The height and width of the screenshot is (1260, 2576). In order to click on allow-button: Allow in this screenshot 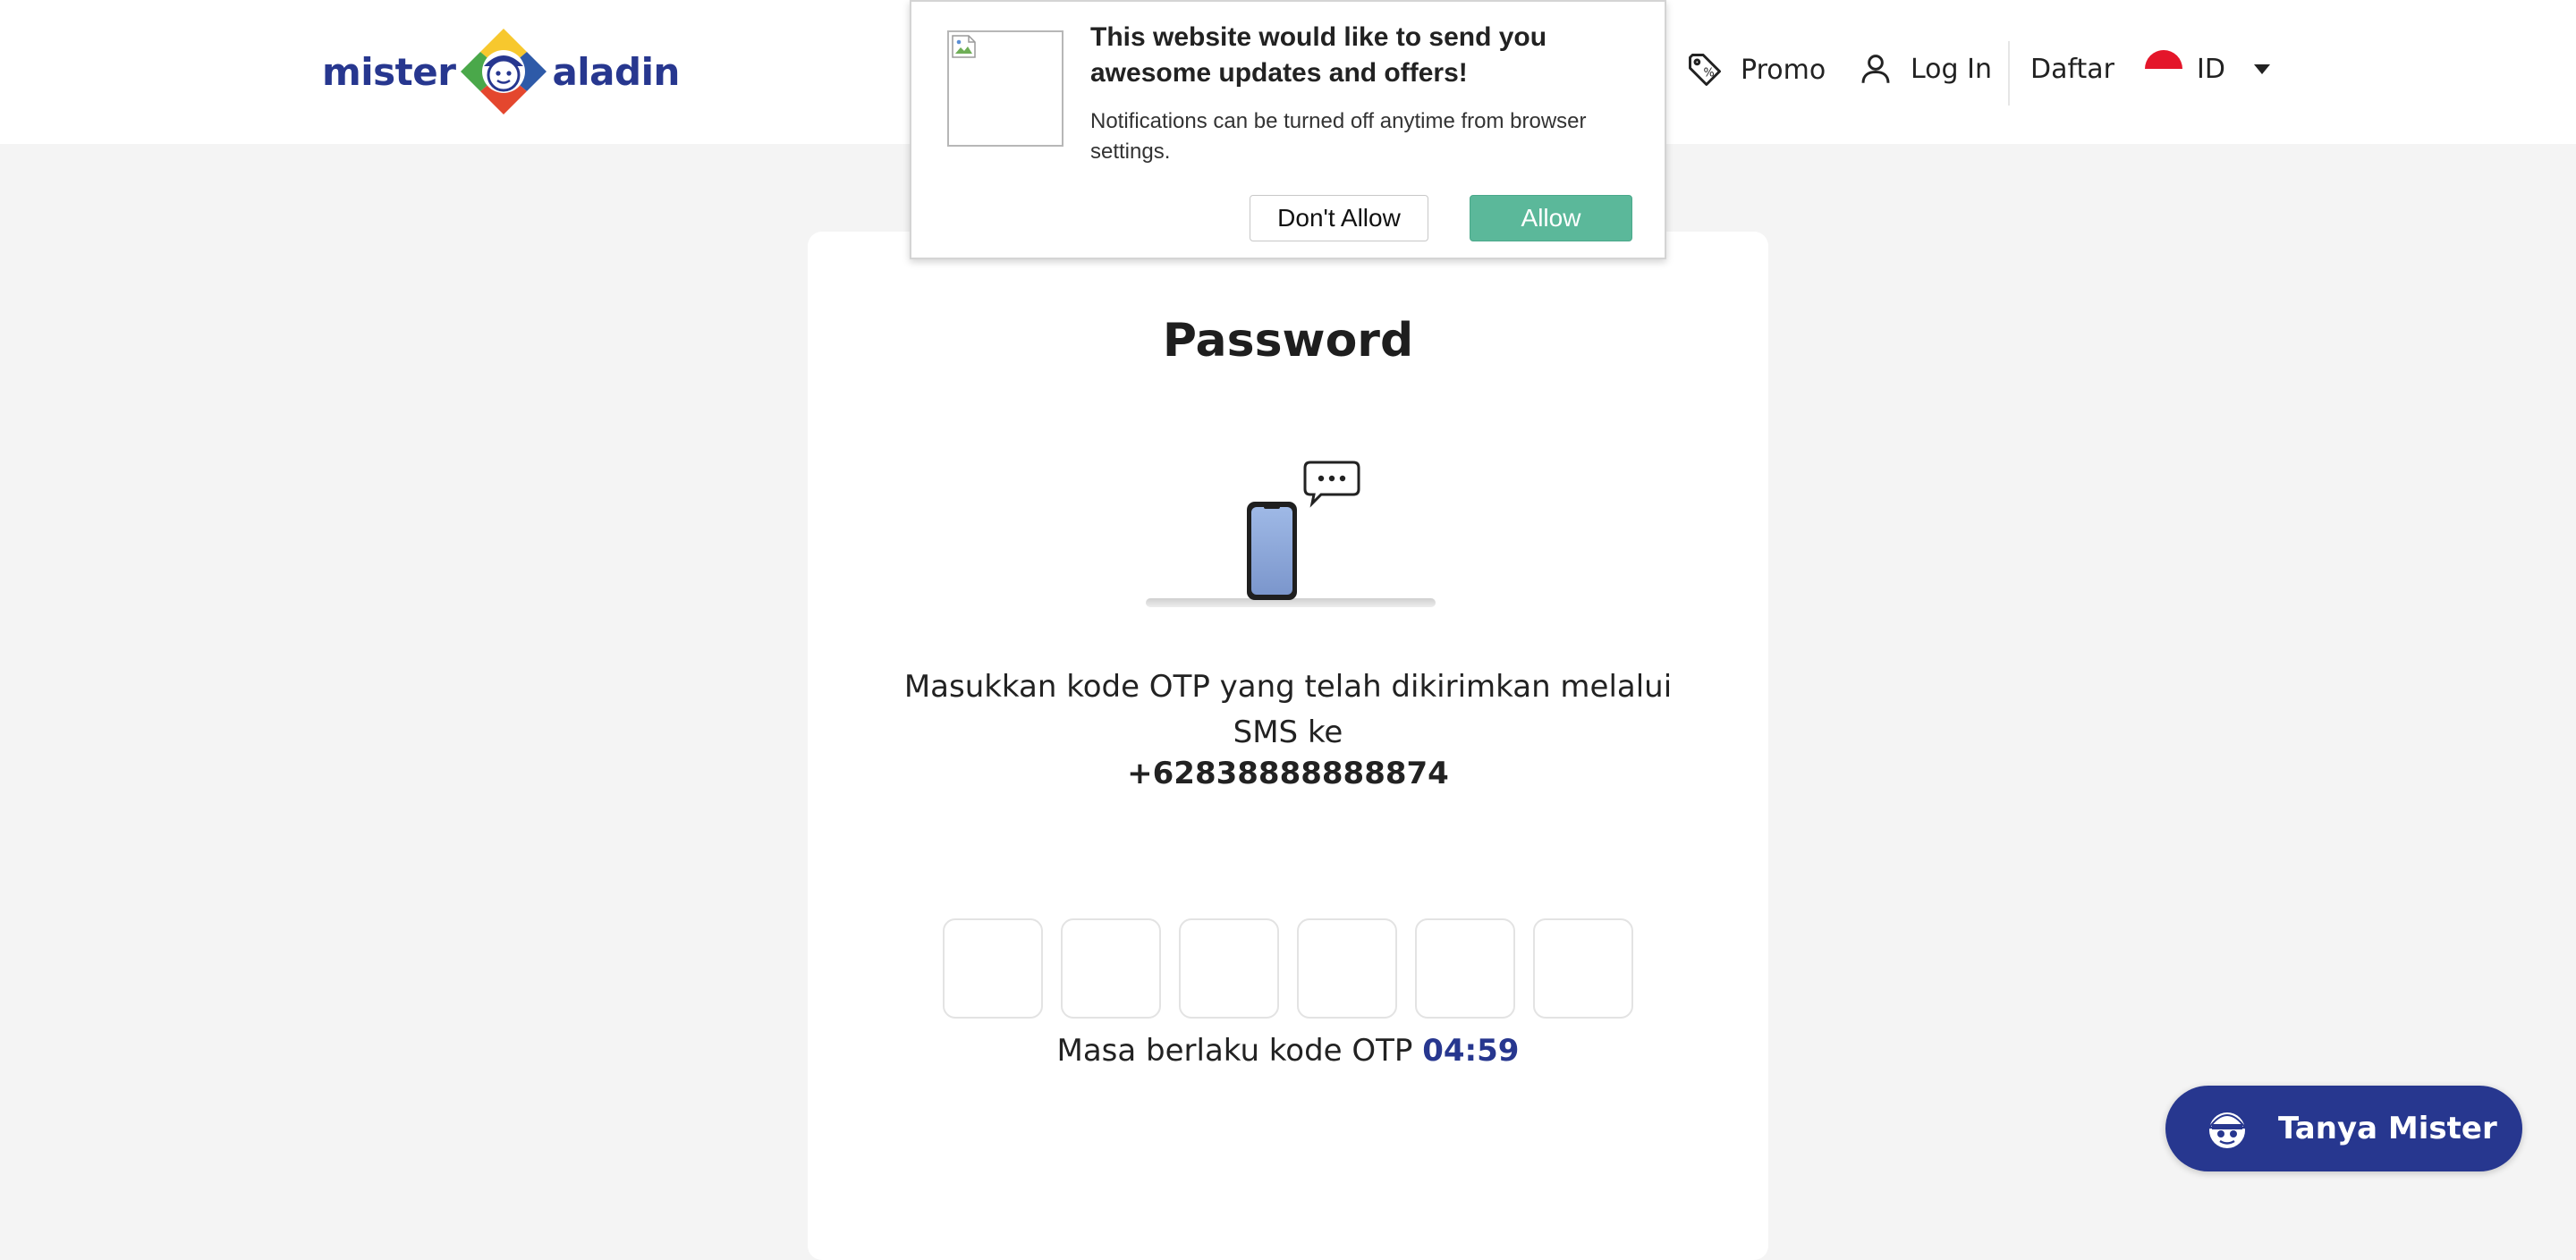, I will do `click(1551, 218)`.